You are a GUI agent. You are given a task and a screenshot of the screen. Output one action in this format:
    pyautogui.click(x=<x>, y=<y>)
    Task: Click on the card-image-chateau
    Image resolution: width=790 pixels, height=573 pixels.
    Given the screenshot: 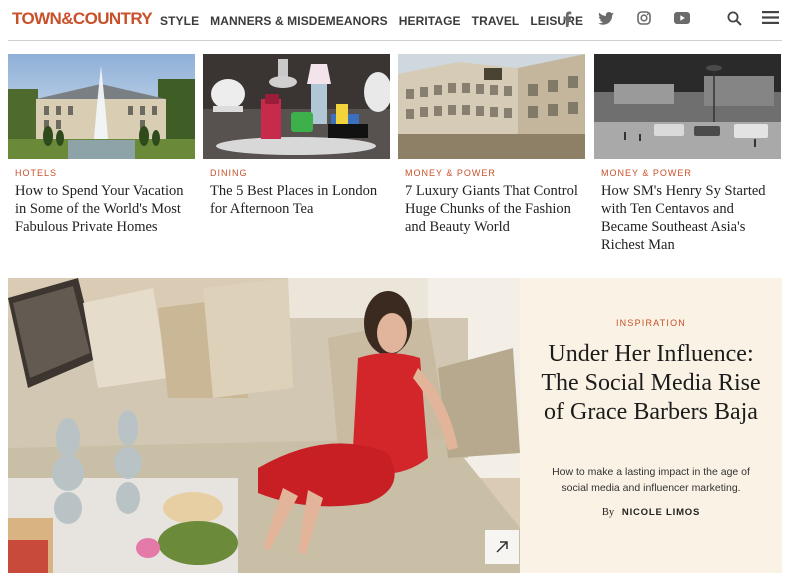 What is the action you would take?
    pyautogui.click(x=101, y=106)
    